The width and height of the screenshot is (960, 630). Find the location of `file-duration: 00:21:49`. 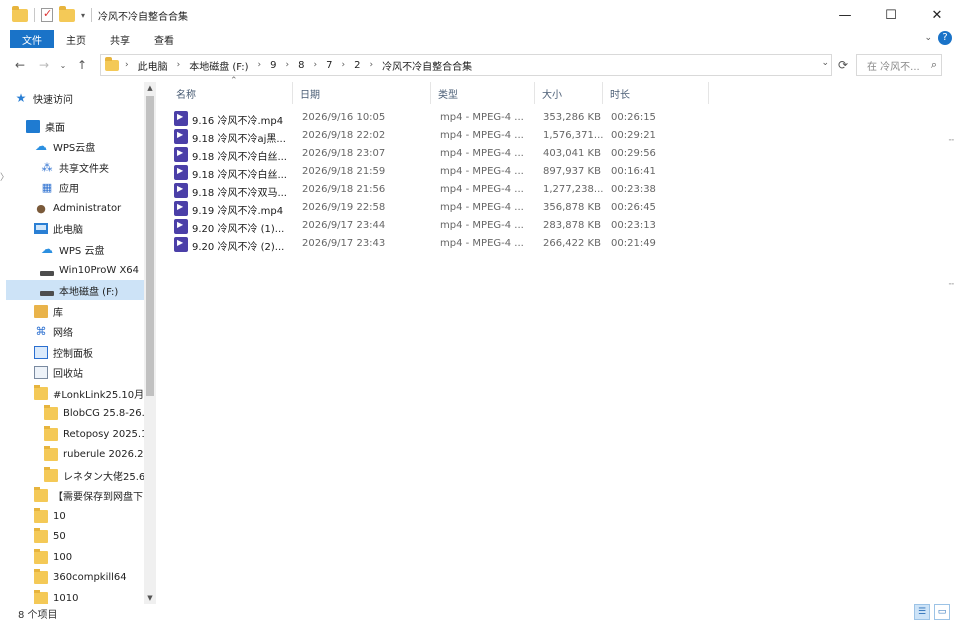

file-duration: 00:21:49 is located at coordinates (633, 243).